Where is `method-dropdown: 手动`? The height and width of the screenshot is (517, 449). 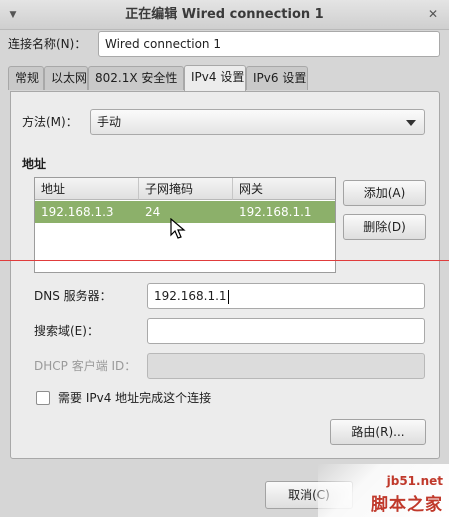 method-dropdown: 手动 is located at coordinates (257, 122).